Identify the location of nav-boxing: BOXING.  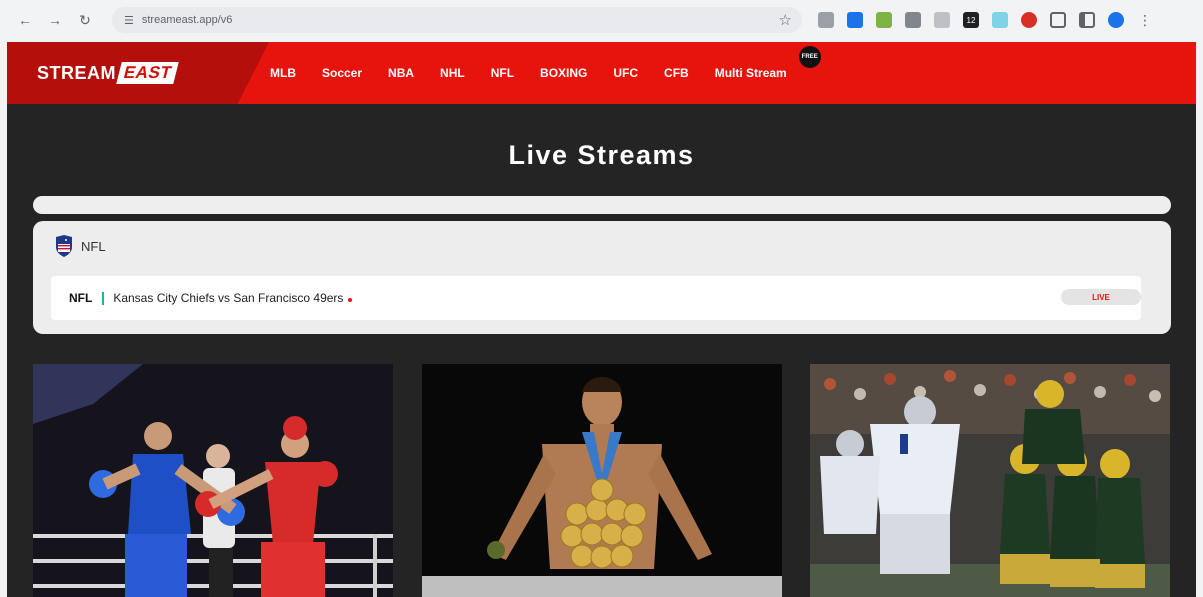
(563, 73).